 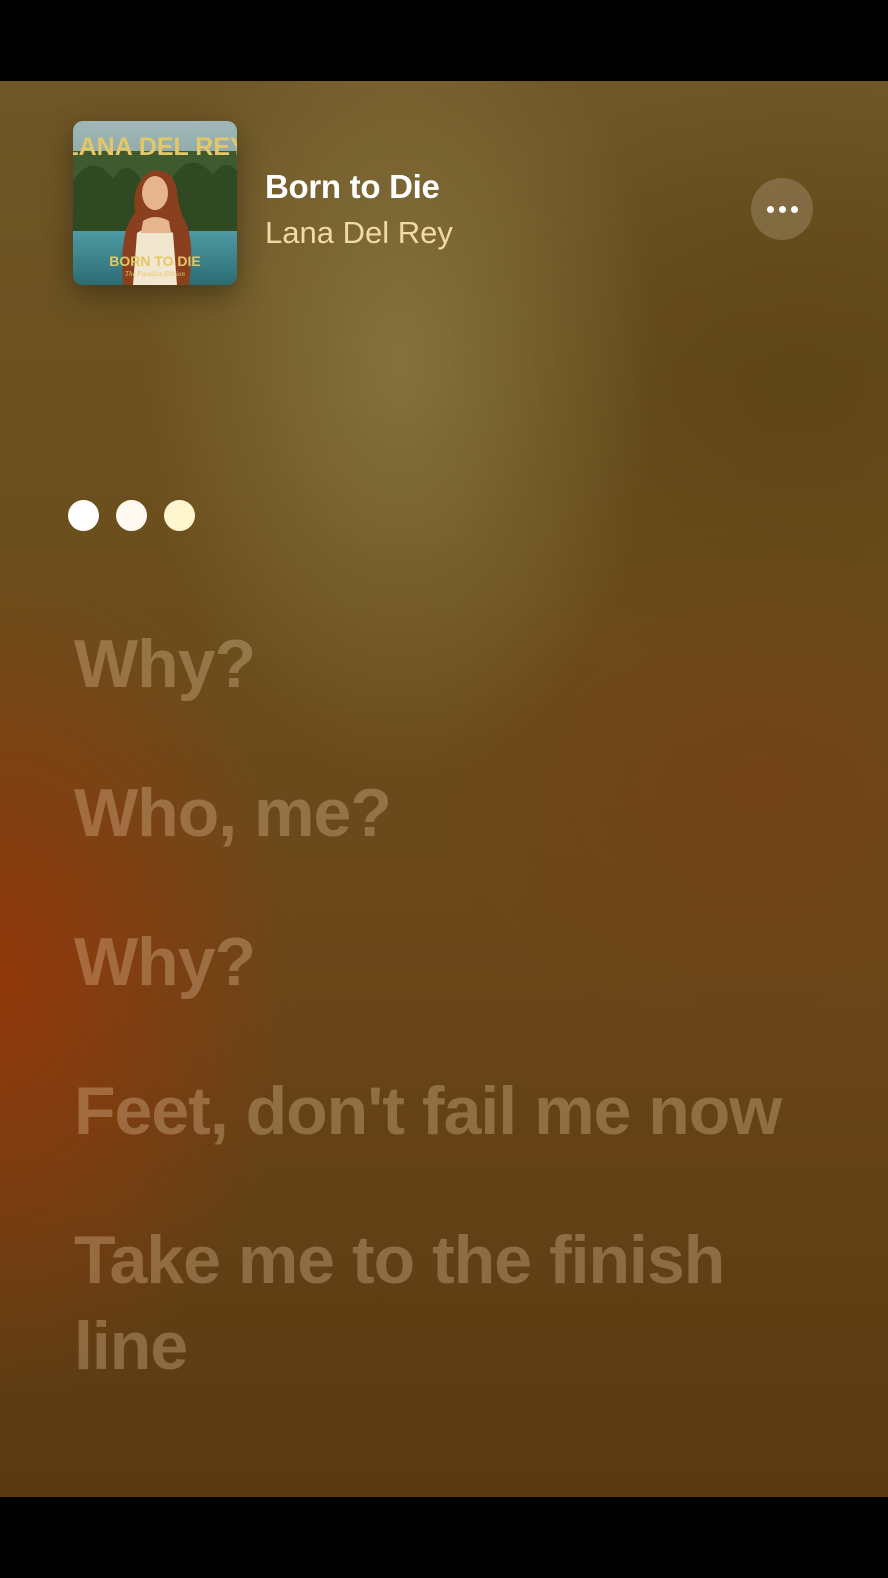 I want to click on ellipsis-icon, so click(x=770, y=209).